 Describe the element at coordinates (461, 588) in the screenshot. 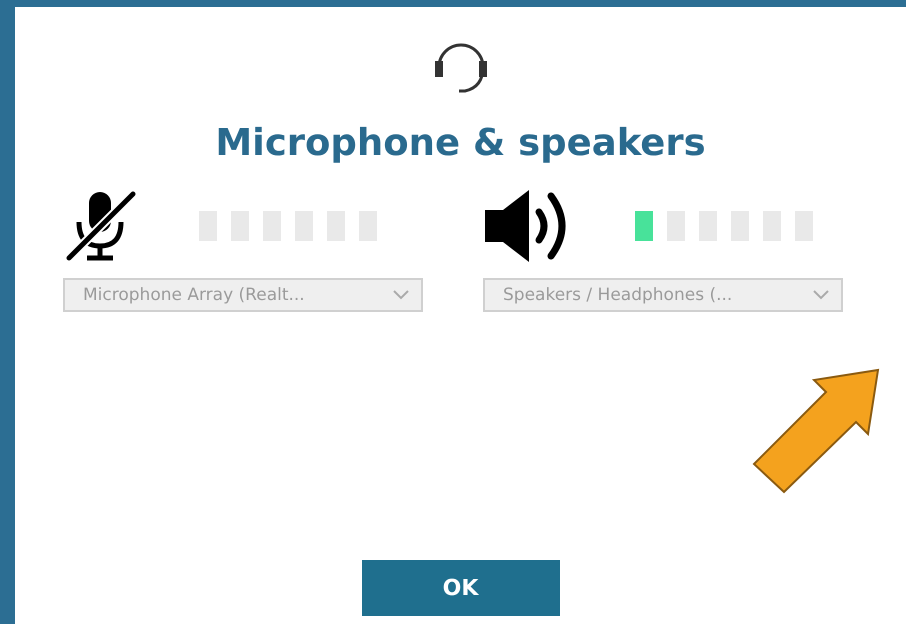

I see `ok-button: OK` at that location.